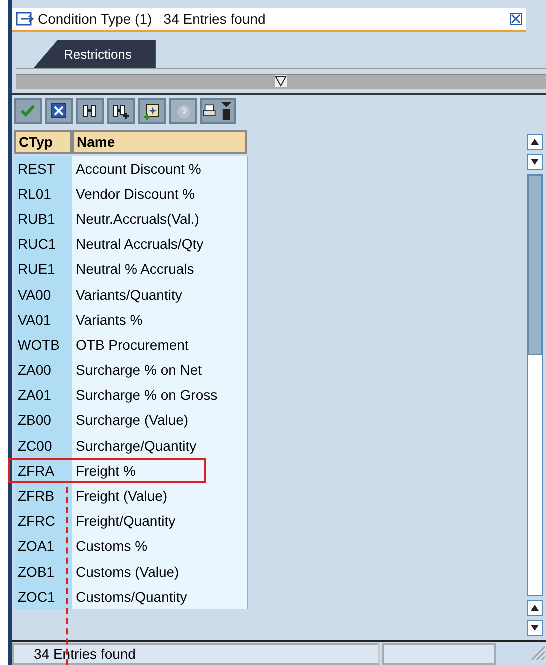  What do you see at coordinates (43, 345) in the screenshot?
I see `table-cell: WOTB` at bounding box center [43, 345].